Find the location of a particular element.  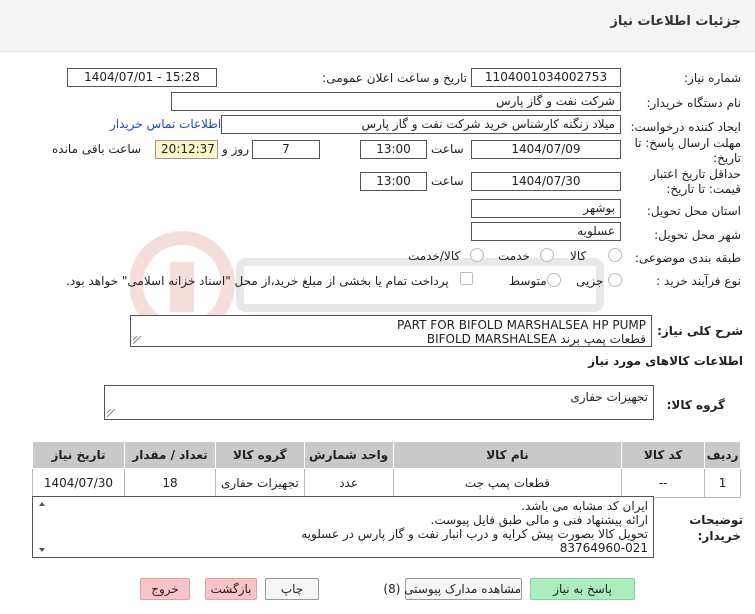

category-radio-goods is located at coordinates (615, 255).